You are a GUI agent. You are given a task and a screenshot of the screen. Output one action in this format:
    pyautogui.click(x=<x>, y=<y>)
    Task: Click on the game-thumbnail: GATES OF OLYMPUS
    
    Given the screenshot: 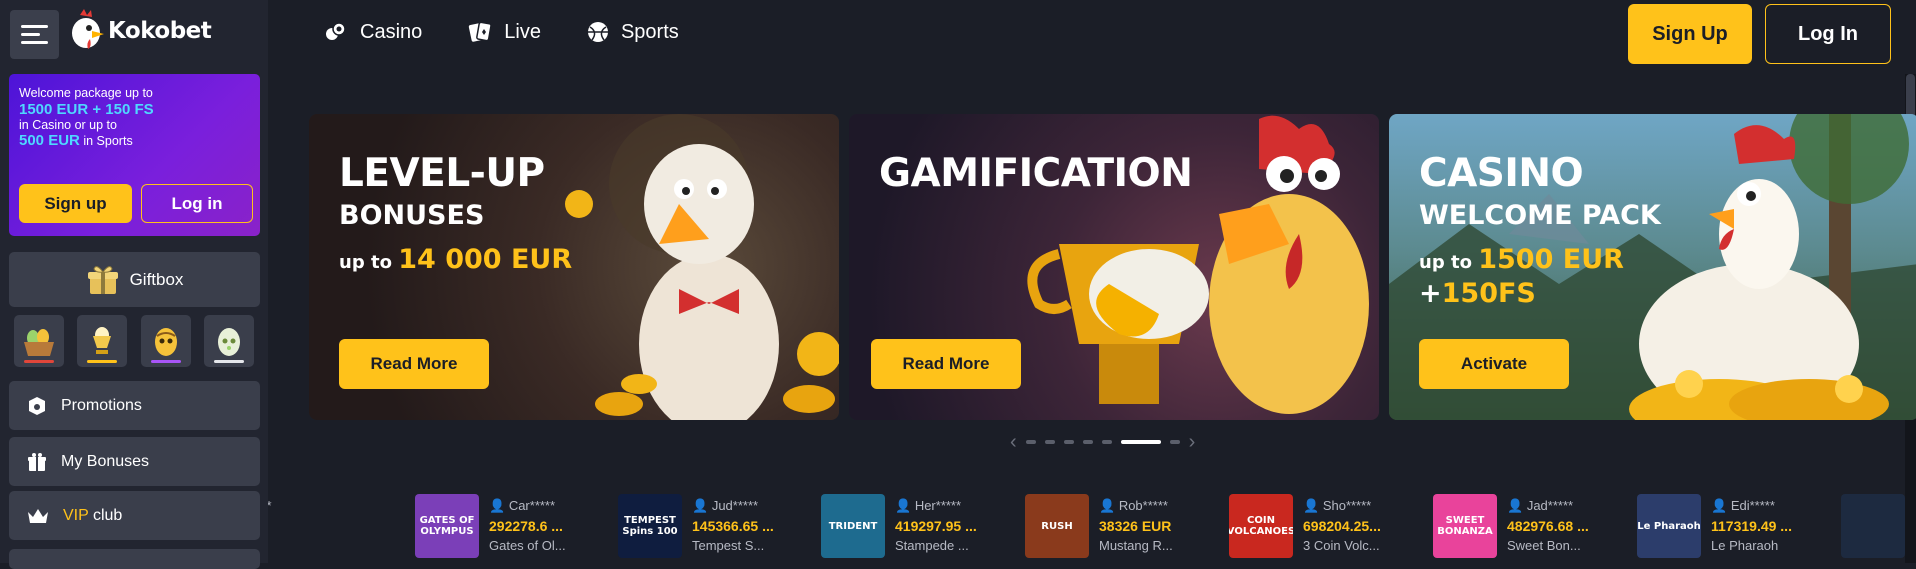 What is the action you would take?
    pyautogui.click(x=447, y=526)
    